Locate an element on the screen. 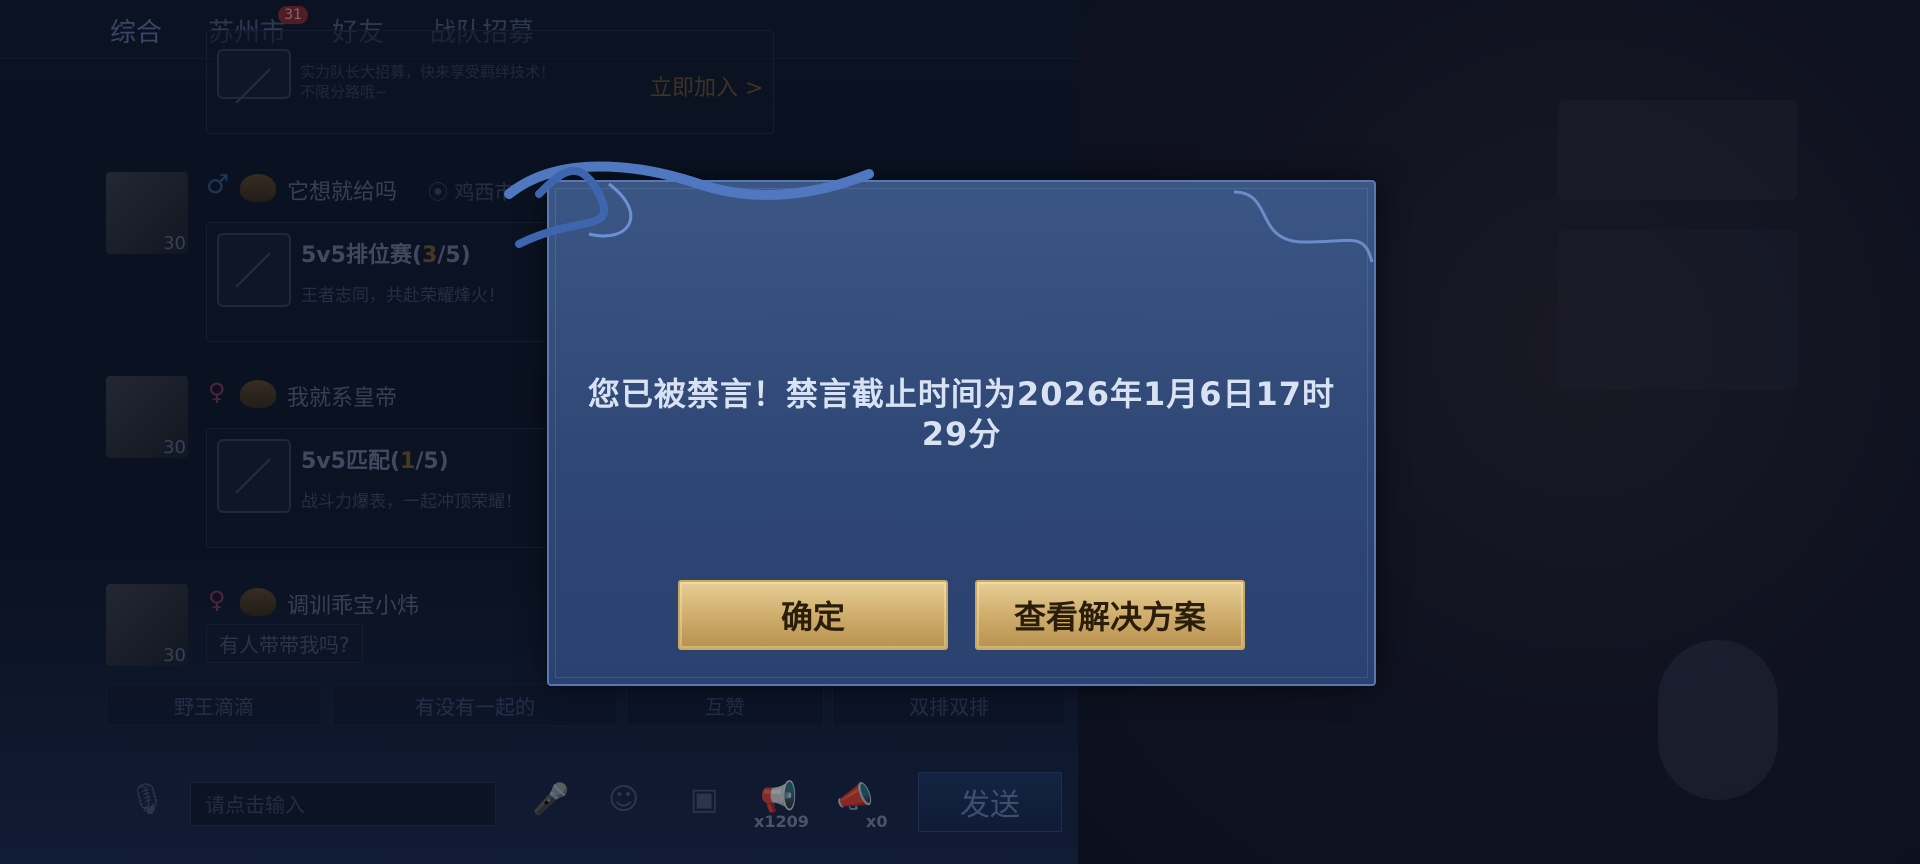  view-solution-button: 查看解决方案 is located at coordinates (1110, 615).